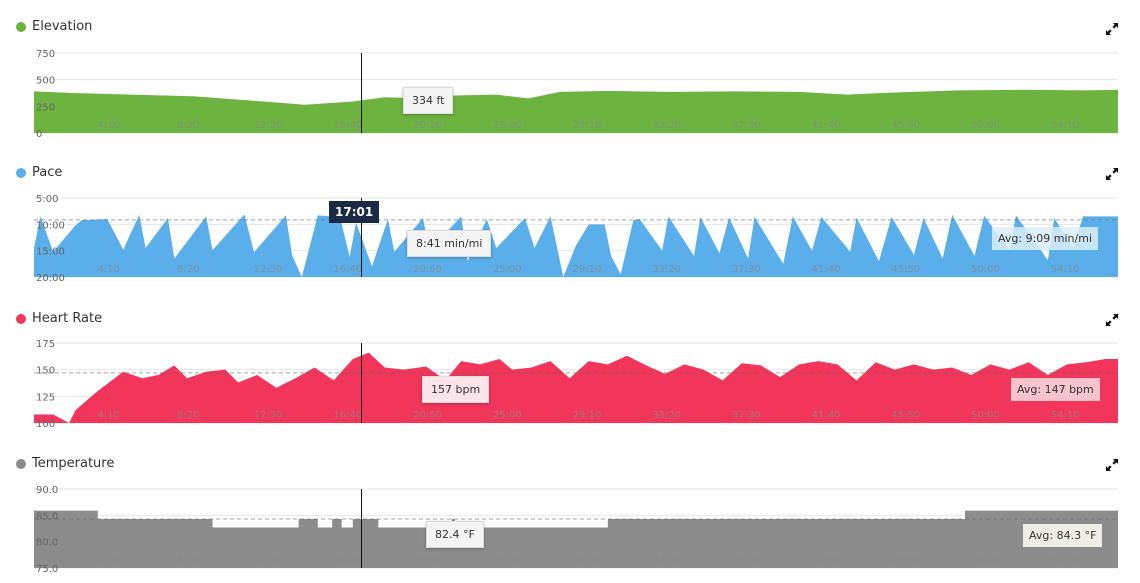 This screenshot has height=583, width=1140. What do you see at coordinates (268, 269) in the screenshot?
I see `pace-xtick-label: 12:30` at bounding box center [268, 269].